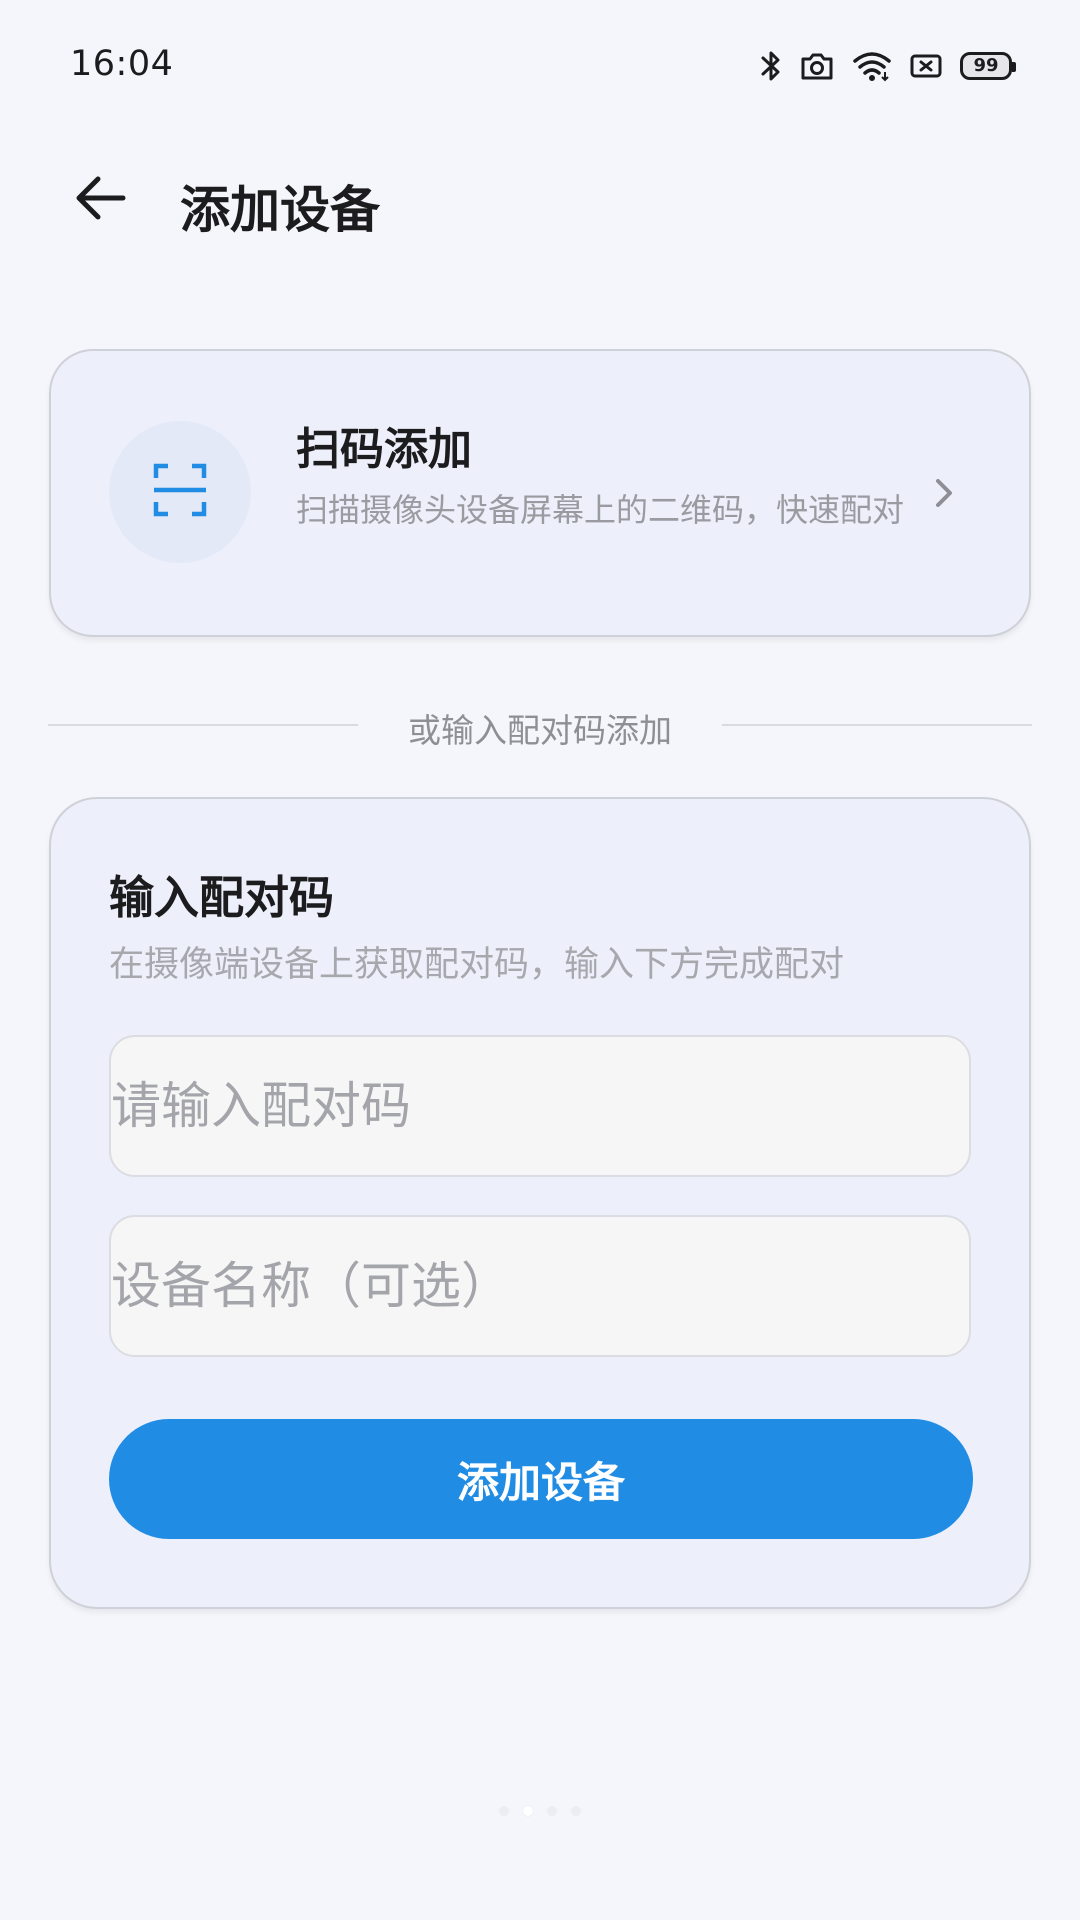 The height and width of the screenshot is (1920, 1080). What do you see at coordinates (541, 1479) in the screenshot?
I see `add-device-button: 添加设备` at bounding box center [541, 1479].